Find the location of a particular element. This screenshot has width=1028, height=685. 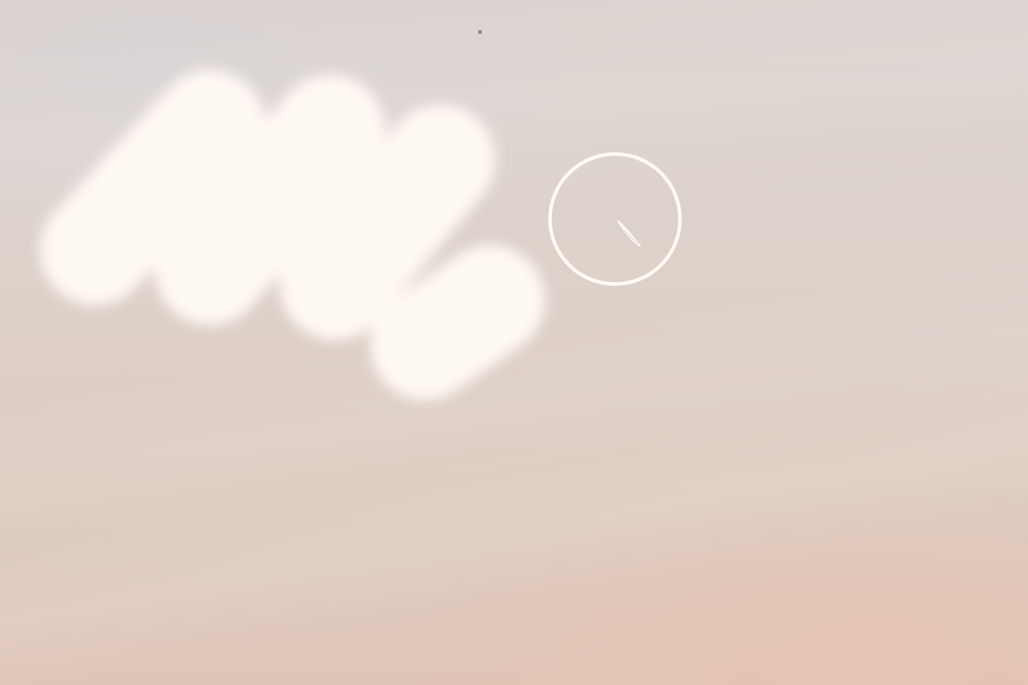

circle-outline-icon is located at coordinates (615, 219).